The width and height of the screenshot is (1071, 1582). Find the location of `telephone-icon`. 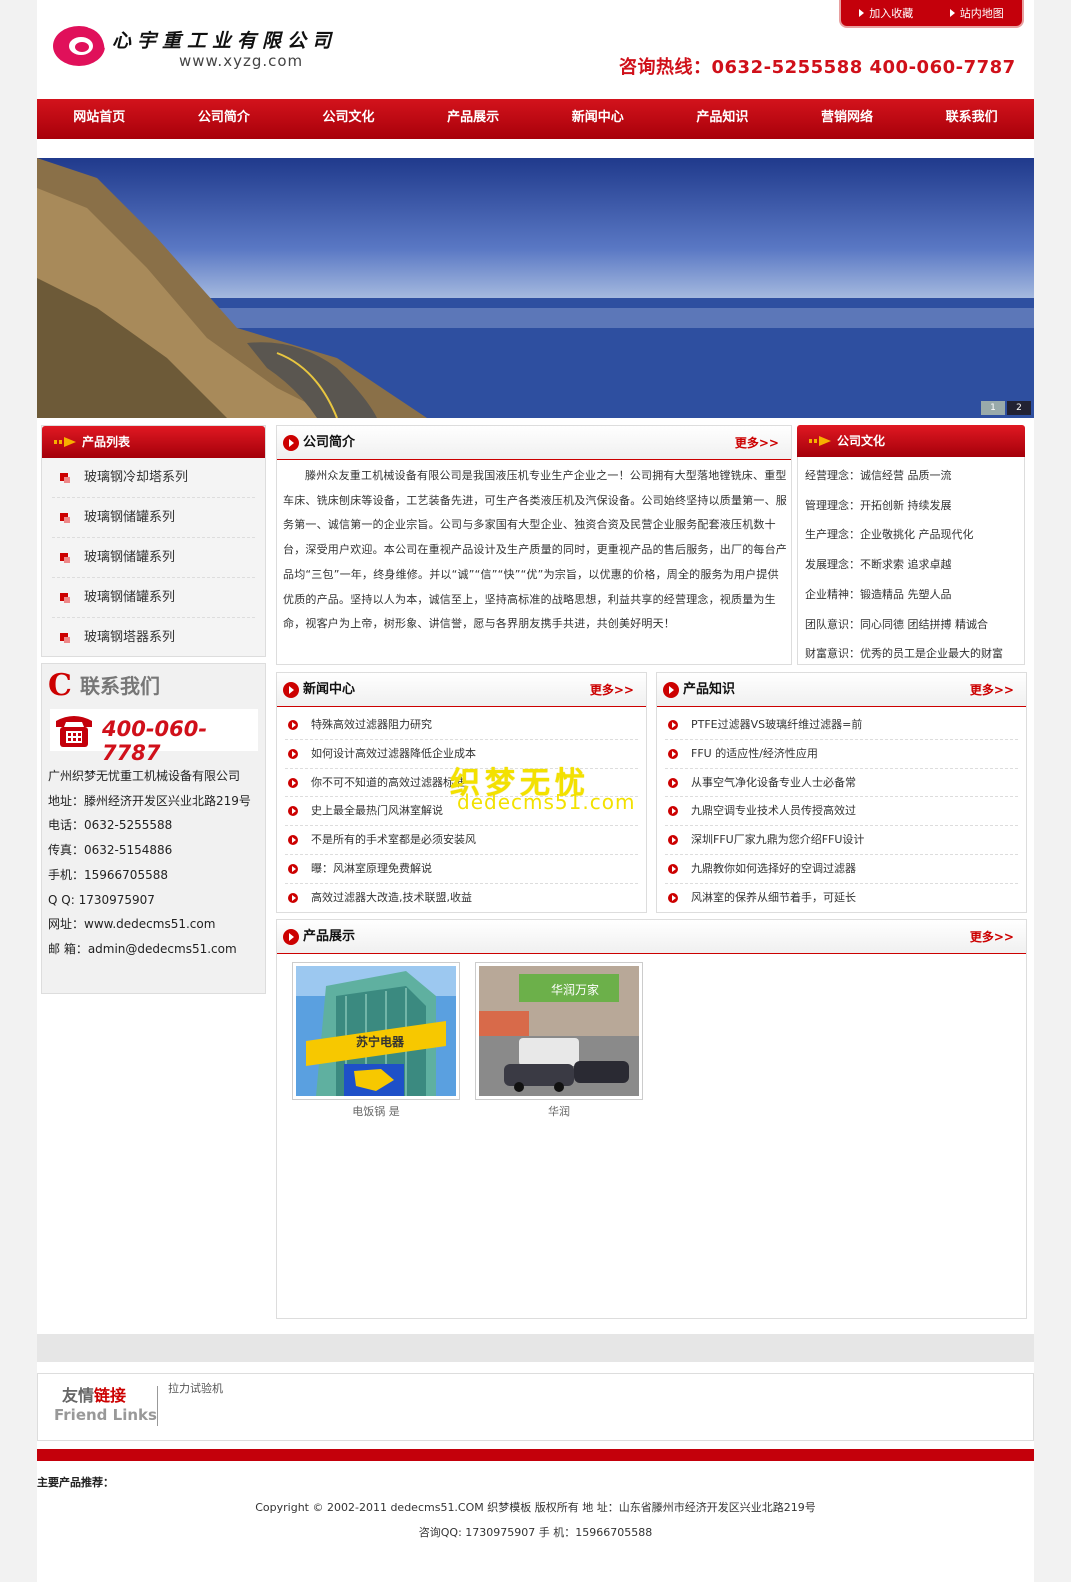

telephone-icon is located at coordinates (74, 731).